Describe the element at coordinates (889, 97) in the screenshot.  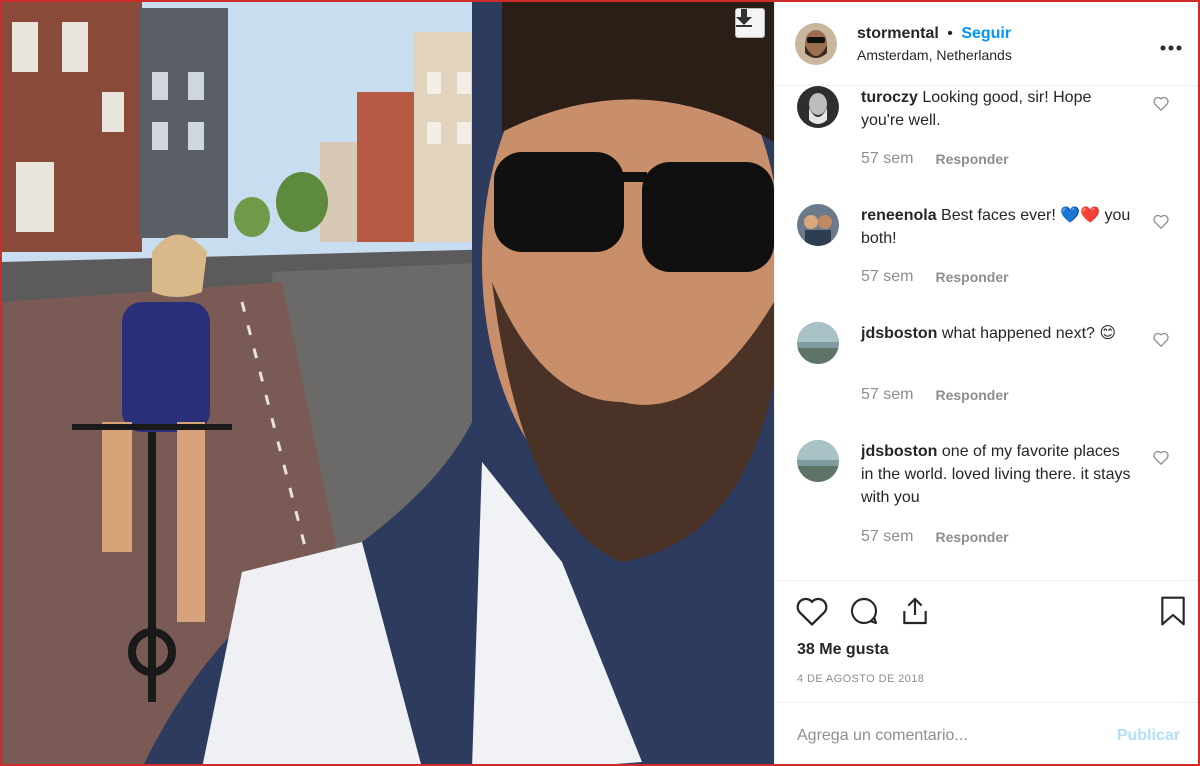
I see `comment-username: turoczy` at that location.